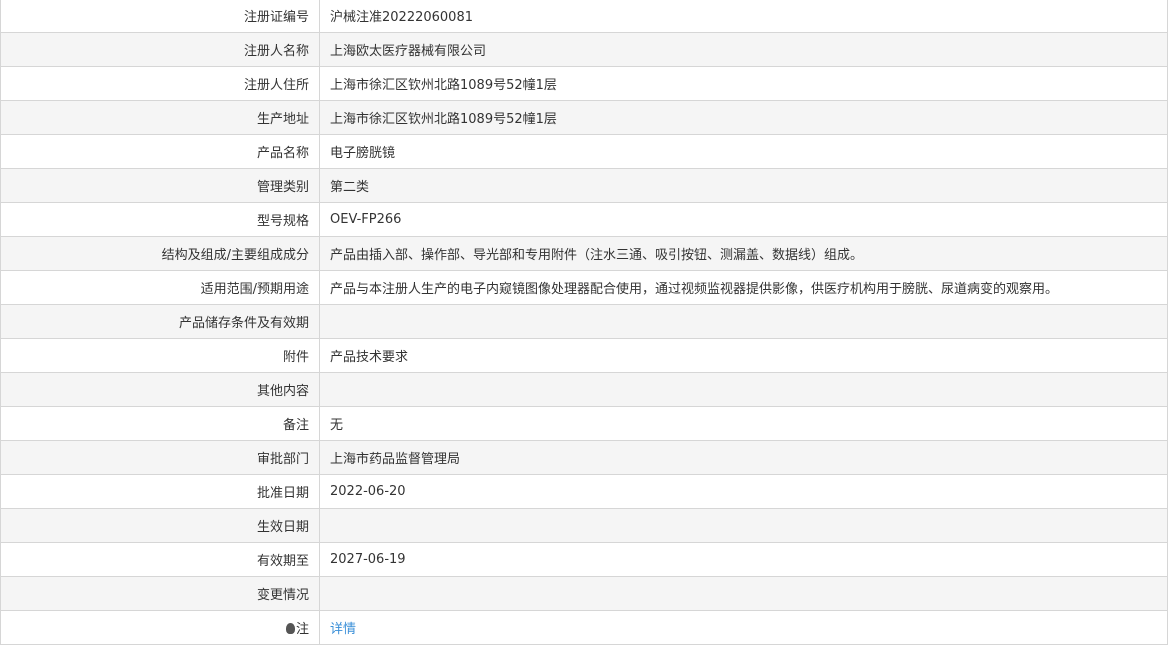 The image size is (1170, 650). I want to click on table-row: 产品储存条件及有效期, so click(584, 321).